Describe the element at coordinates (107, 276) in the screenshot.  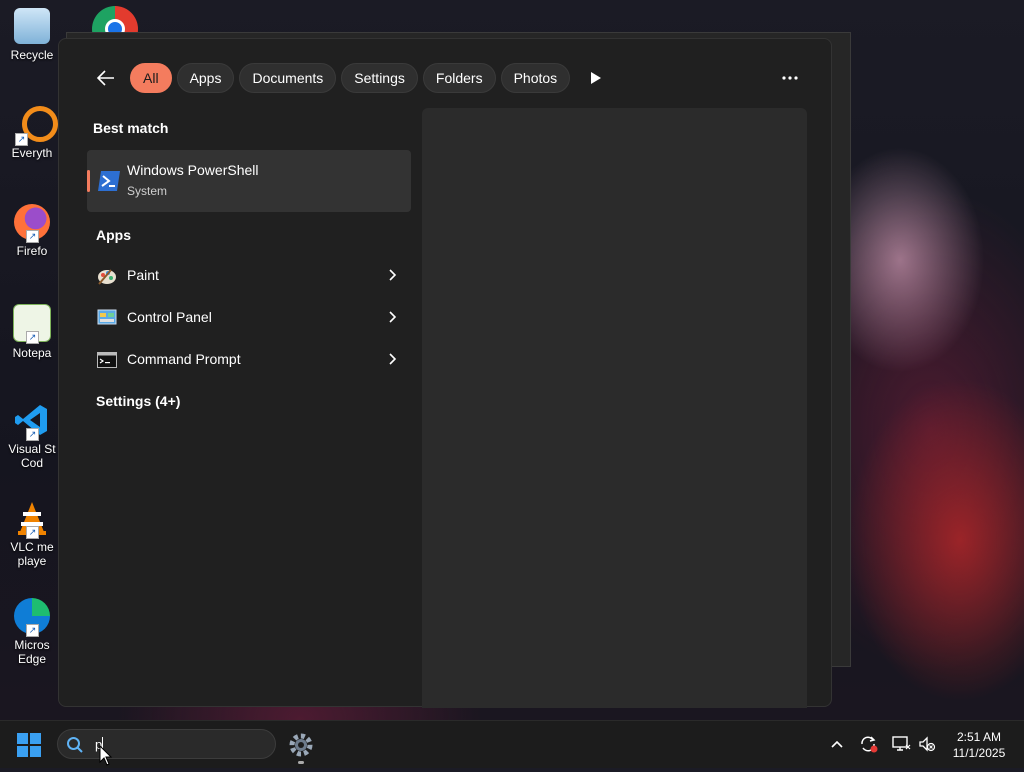
I see `paint-icon` at that location.